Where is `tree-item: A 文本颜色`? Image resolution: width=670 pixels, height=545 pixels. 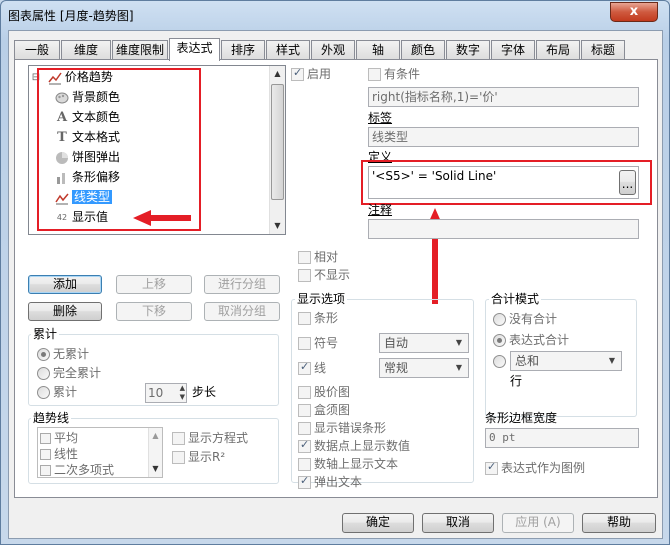
tree-item: A 文本颜色 is located at coordinates (87, 117).